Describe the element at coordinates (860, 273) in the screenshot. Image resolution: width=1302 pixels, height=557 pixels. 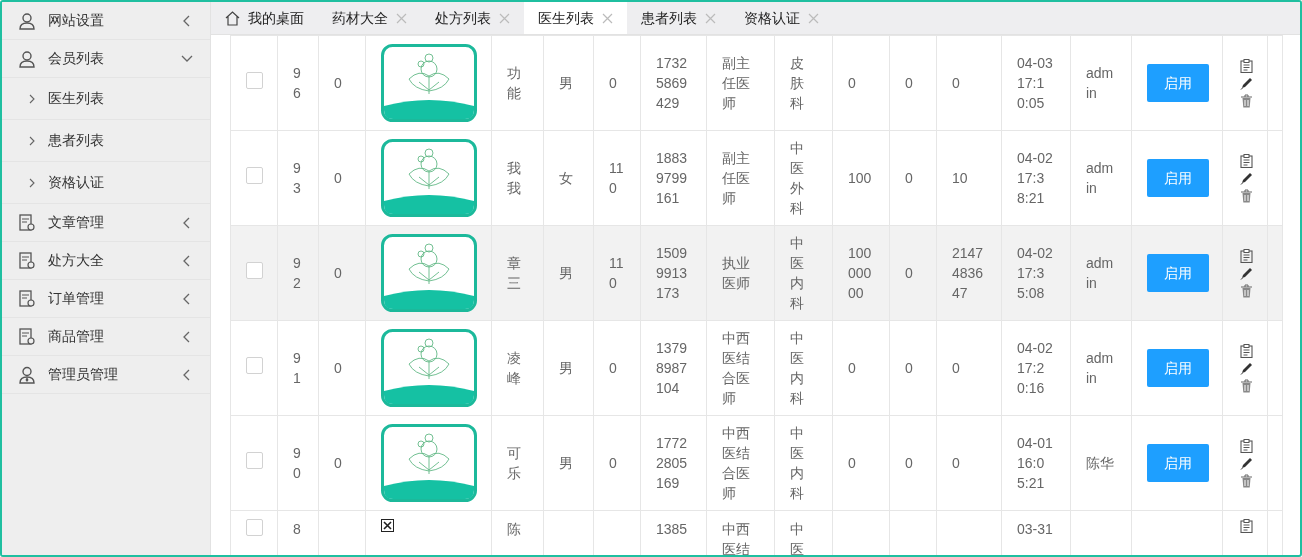
I see `table-cell: 10000000` at that location.